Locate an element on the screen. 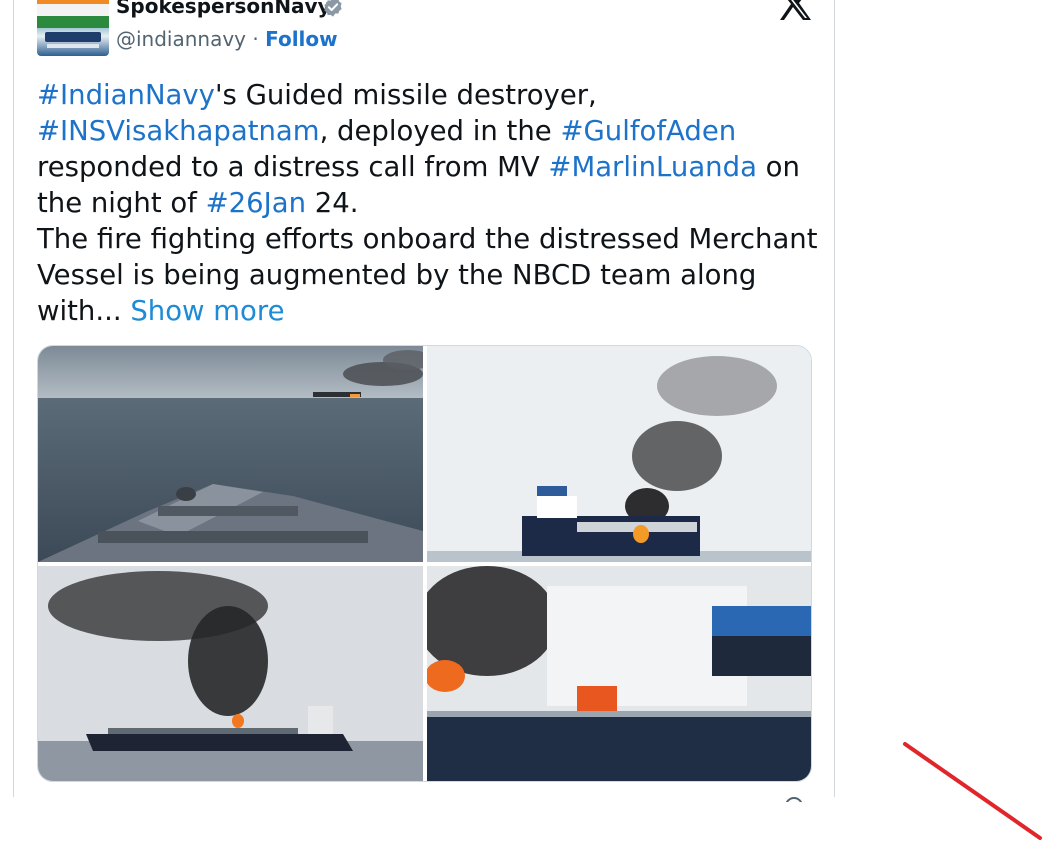 Image resolution: width=1043 pixels, height=842 pixels. hashtag-link: #INSVisakhapatnam is located at coordinates (178, 131).